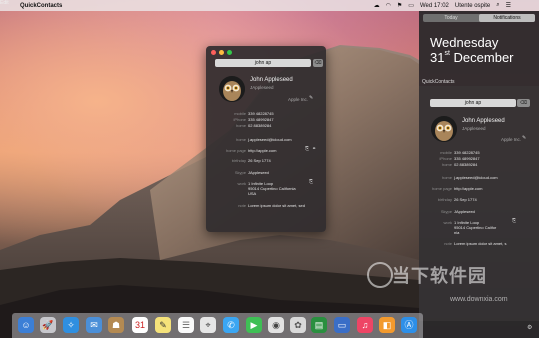 The width and height of the screenshot is (539, 338). Describe the element at coordinates (263, 63) in the screenshot. I see `search-input: john ap` at that location.